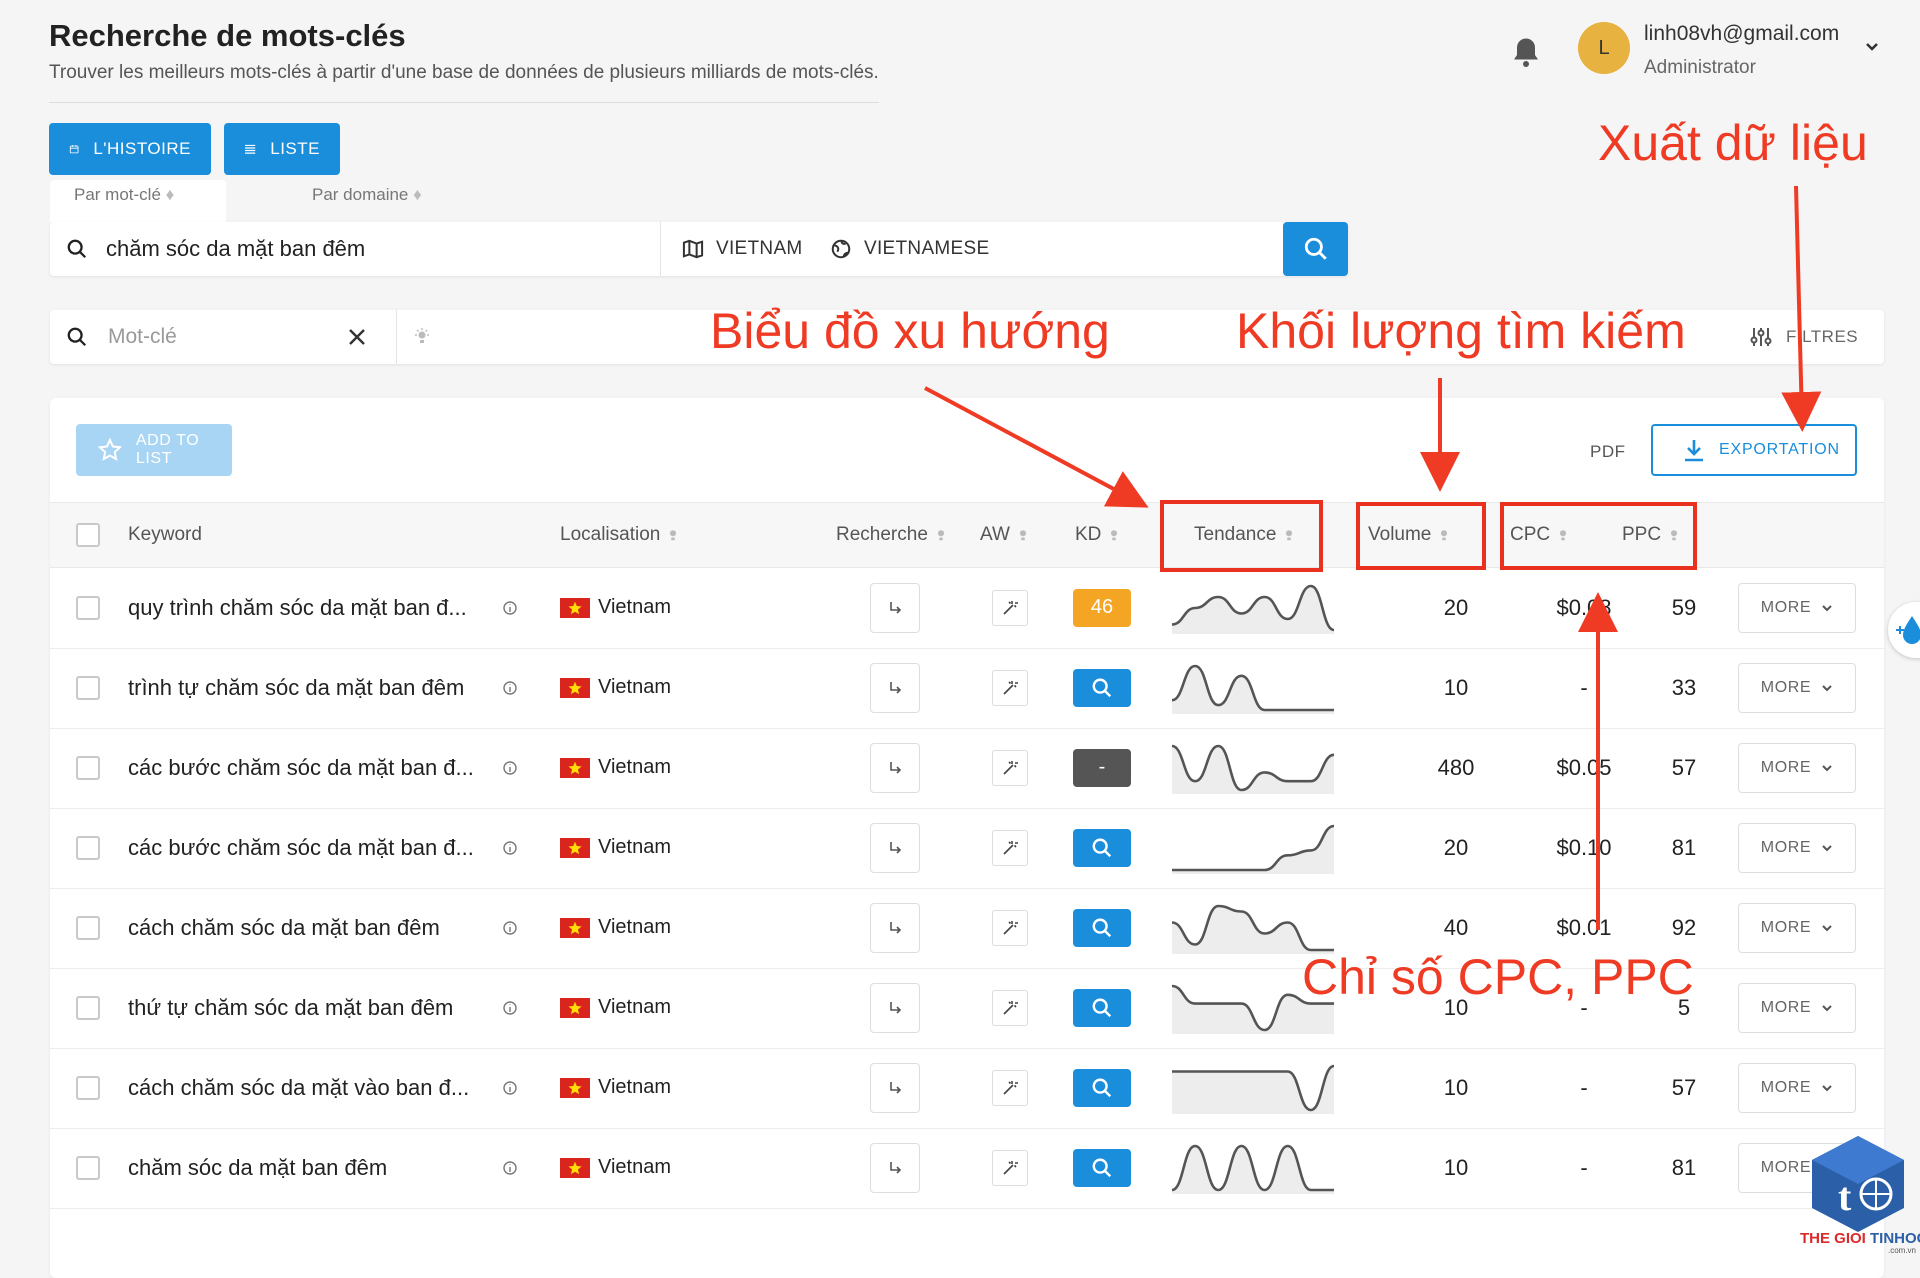  I want to click on logo-text-left: THE GIOI, so click(1833, 1238).